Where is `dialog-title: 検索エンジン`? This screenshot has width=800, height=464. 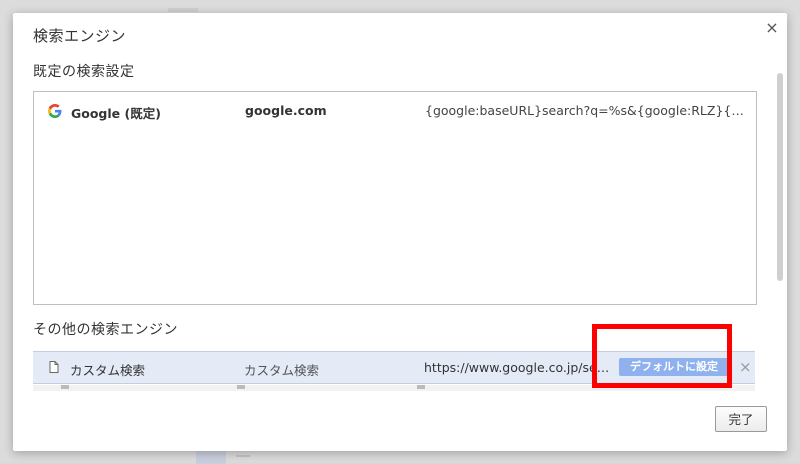
dialog-title: 検索エンジン is located at coordinates (80, 36).